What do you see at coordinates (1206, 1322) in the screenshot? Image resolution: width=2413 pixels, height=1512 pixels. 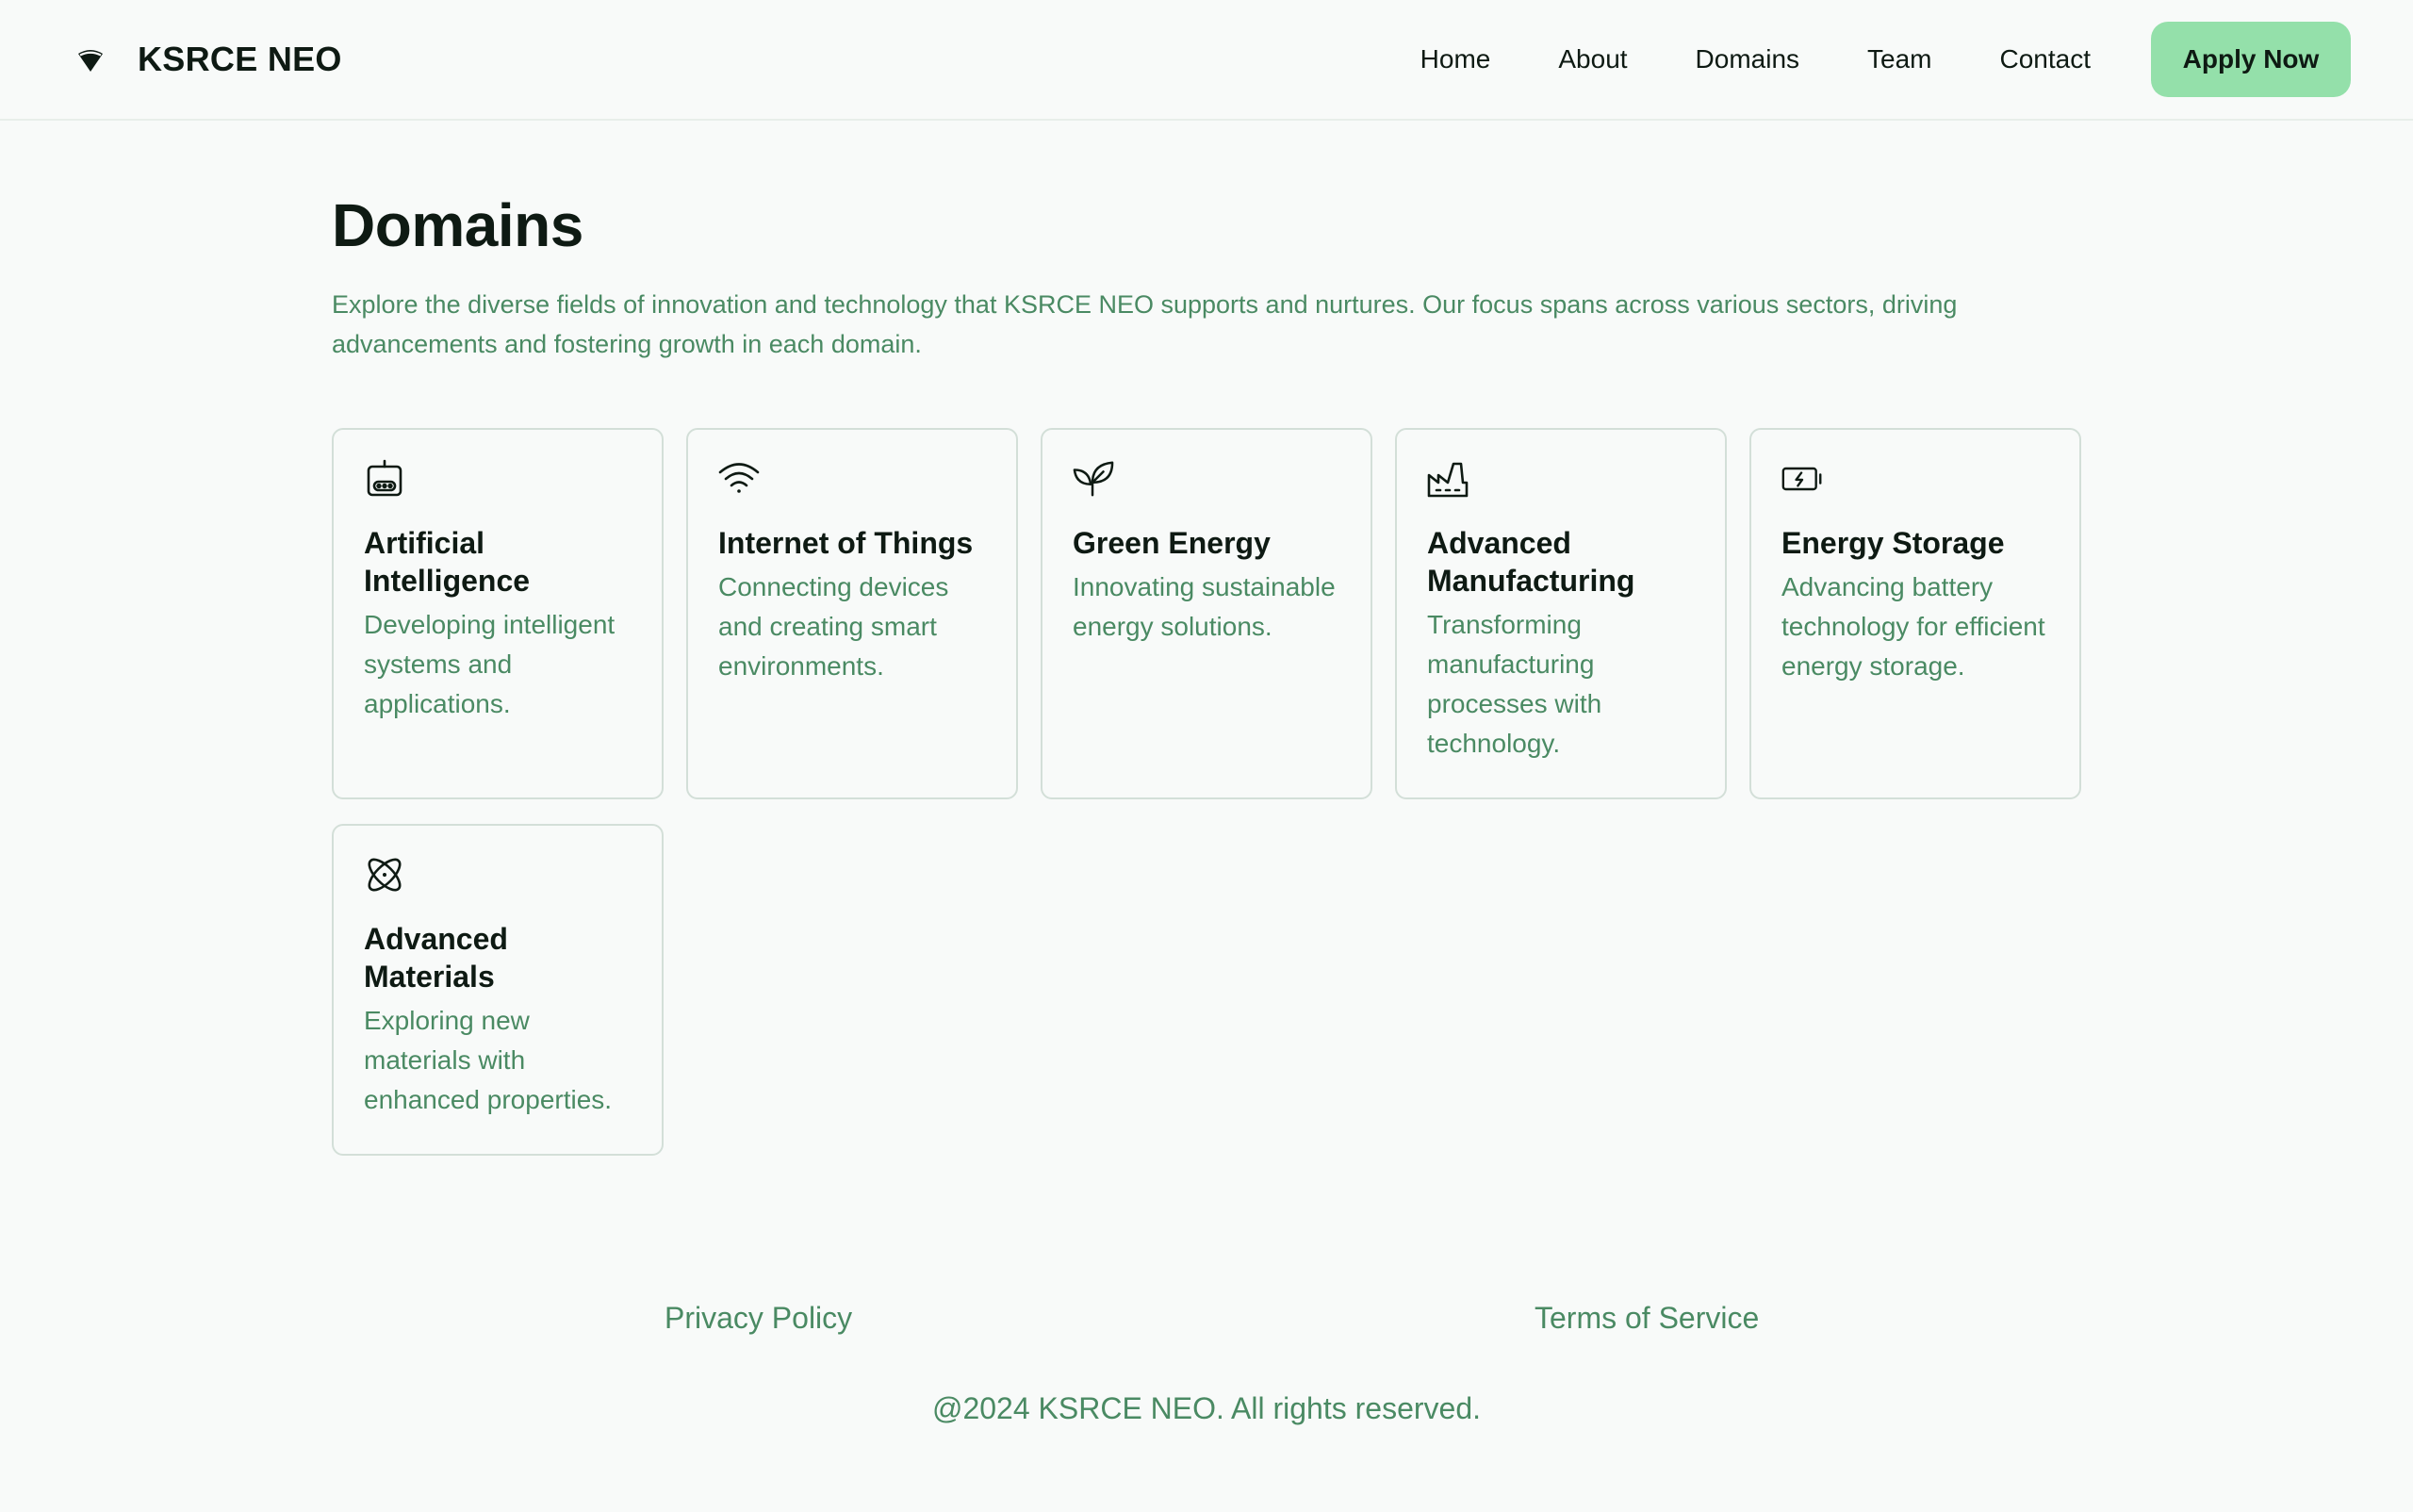 I see `footer-links: Privacy Policy Terms of Service` at bounding box center [1206, 1322].